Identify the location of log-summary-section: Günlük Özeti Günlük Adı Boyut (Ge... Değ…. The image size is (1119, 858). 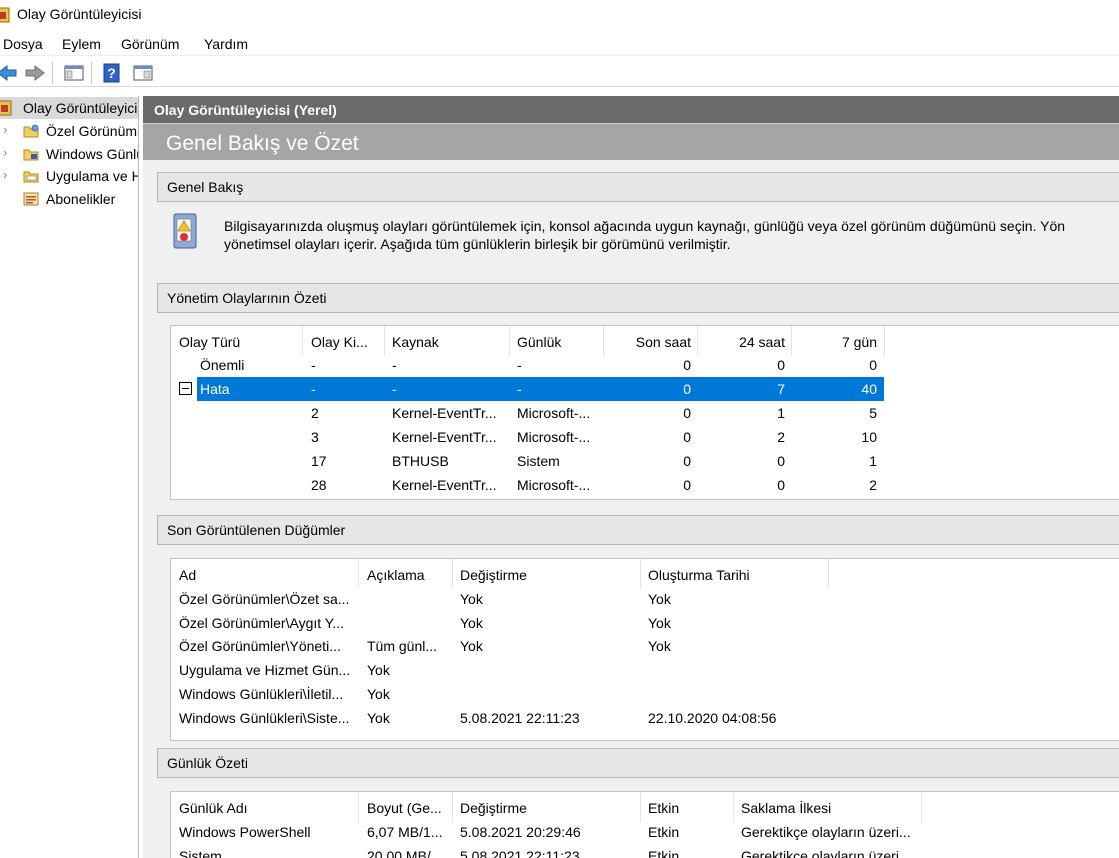
(638, 803).